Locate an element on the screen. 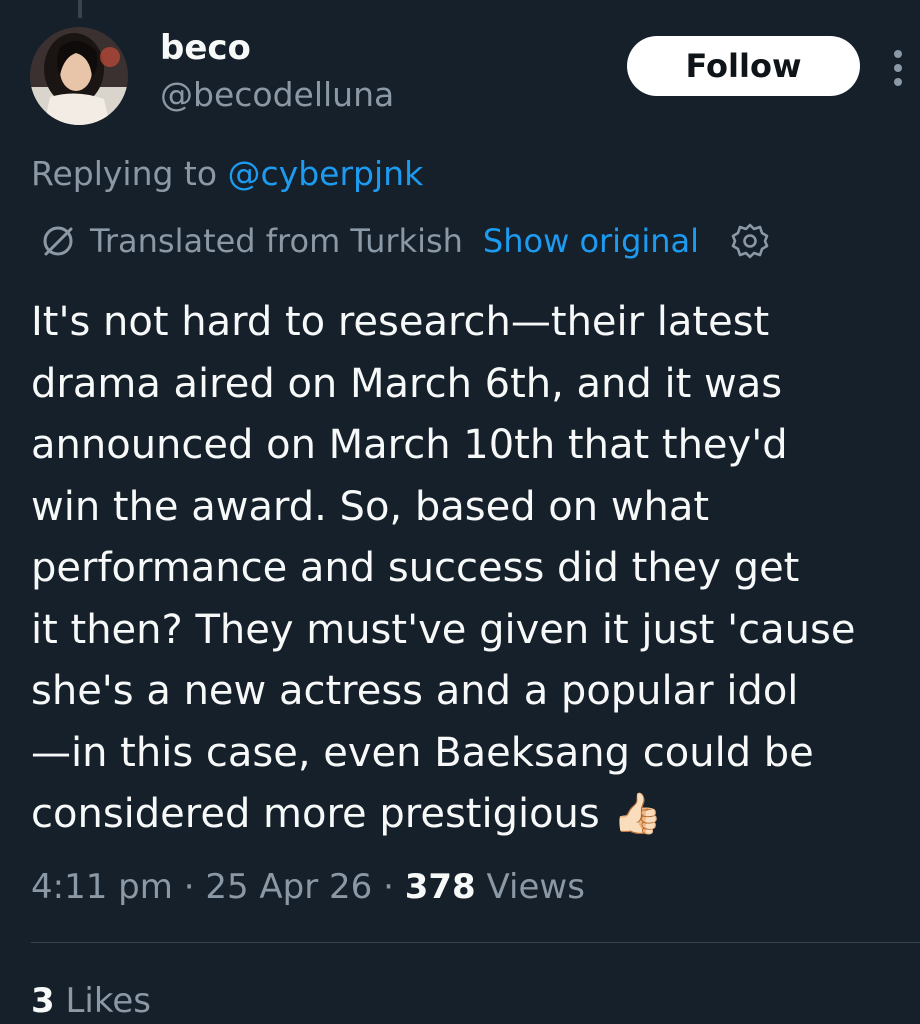 The height and width of the screenshot is (1024, 920). replying-to-label: Replying to is located at coordinates (124, 173).